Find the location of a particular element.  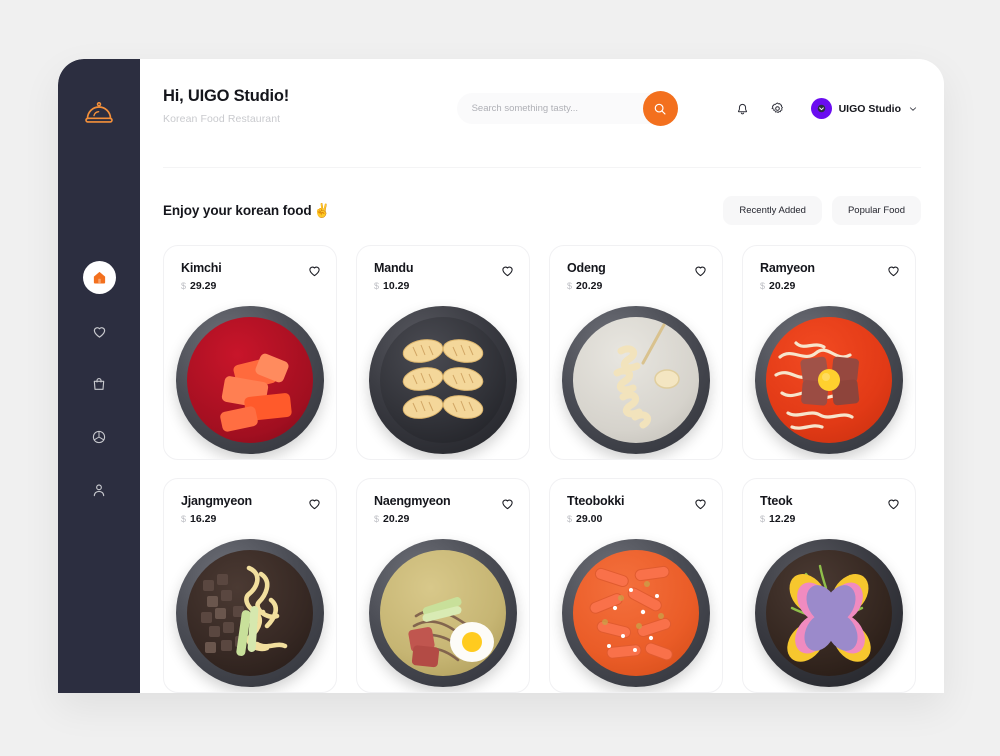

section-title: Enjoy your korean food ✌ is located at coordinates (246, 211).